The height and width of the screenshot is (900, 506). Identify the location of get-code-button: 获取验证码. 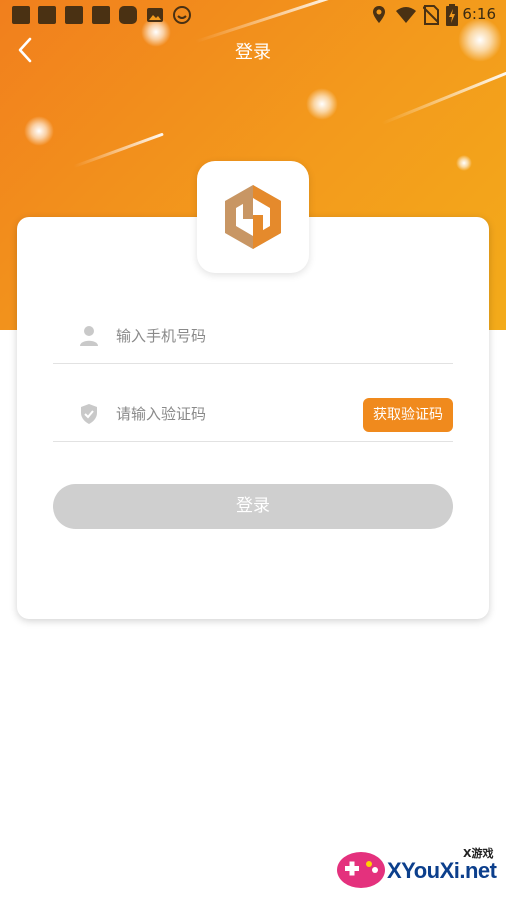
(408, 415).